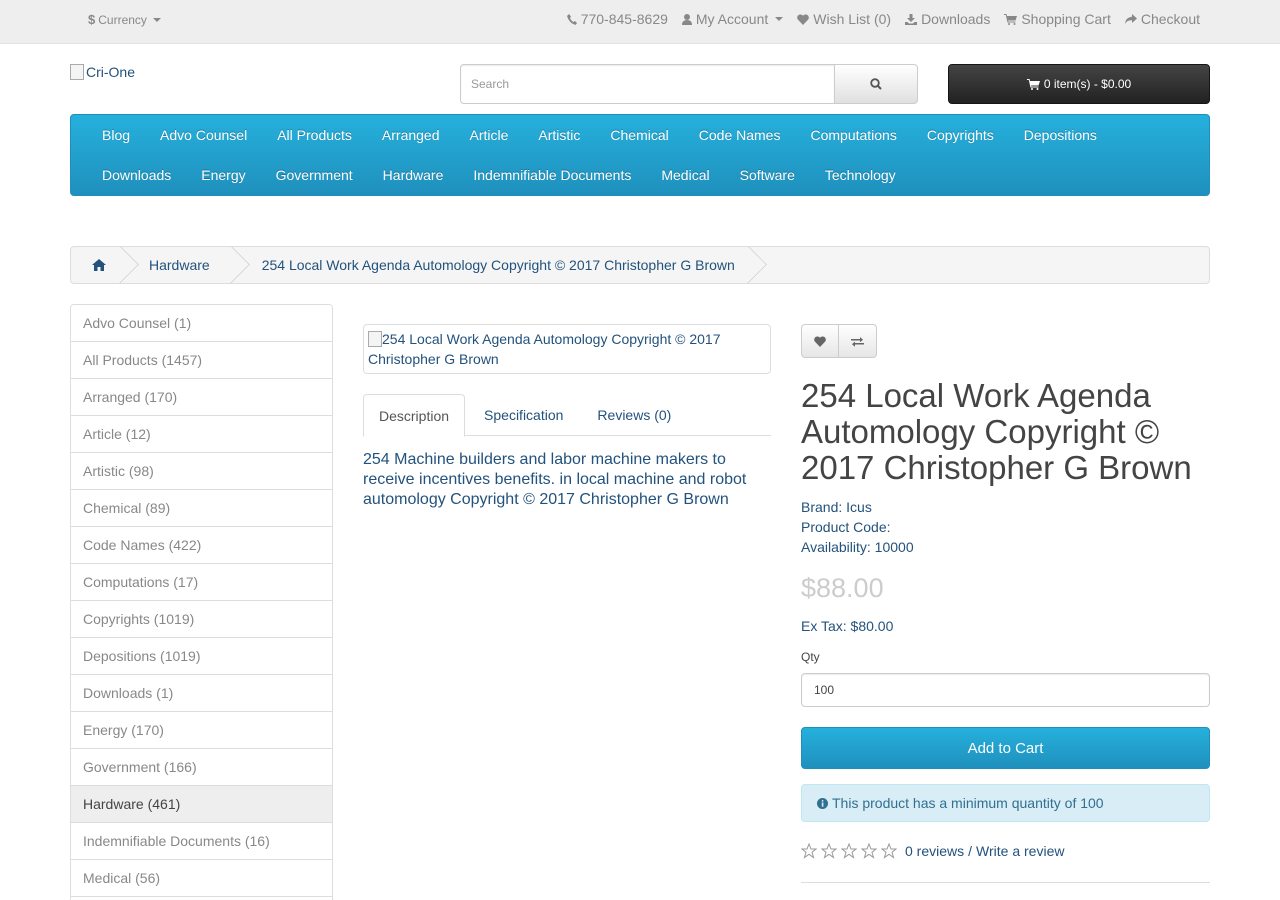 The width and height of the screenshot is (1280, 900). Describe the element at coordinates (201, 434) in the screenshot. I see `category-item: Article (12)` at that location.